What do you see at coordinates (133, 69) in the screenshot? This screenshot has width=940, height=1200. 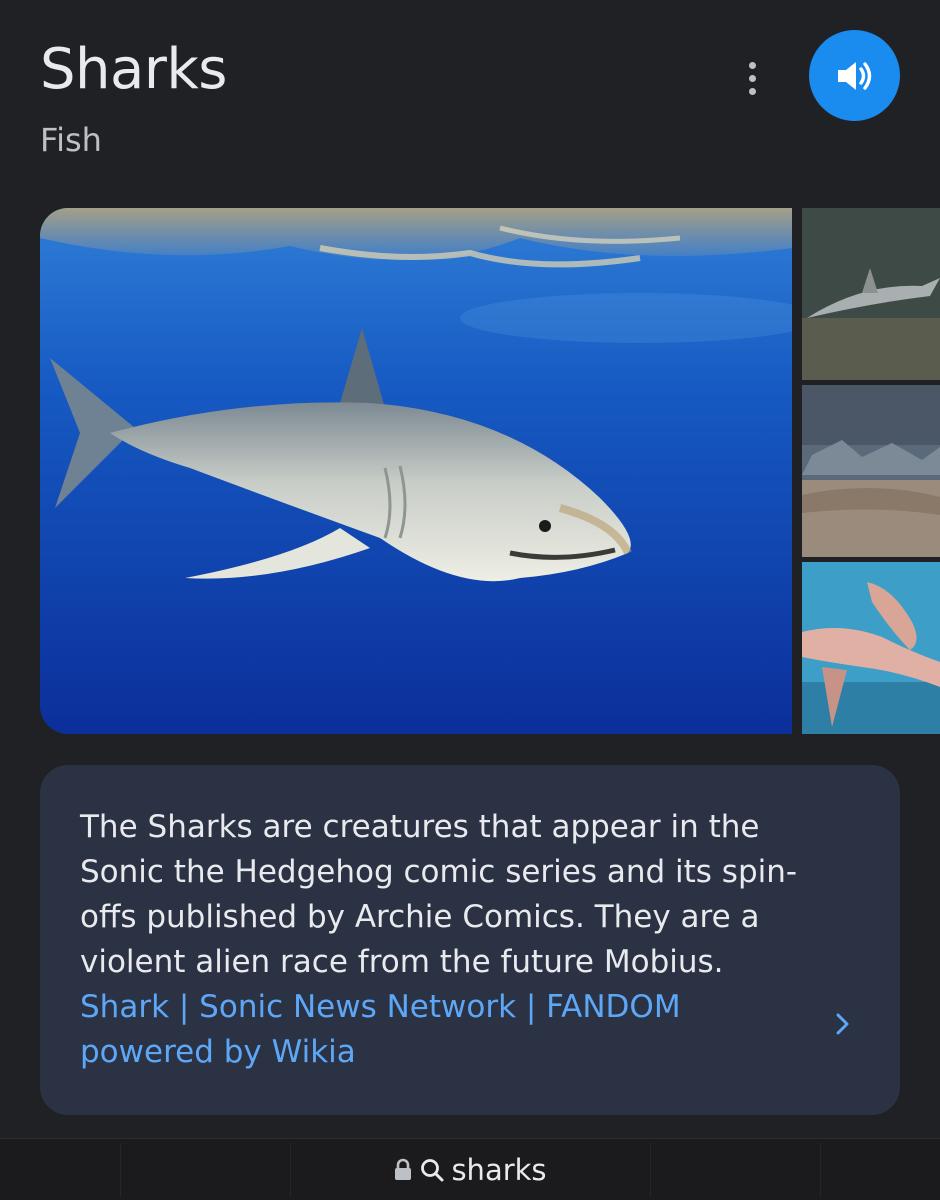 I see `page-title: Sharks` at bounding box center [133, 69].